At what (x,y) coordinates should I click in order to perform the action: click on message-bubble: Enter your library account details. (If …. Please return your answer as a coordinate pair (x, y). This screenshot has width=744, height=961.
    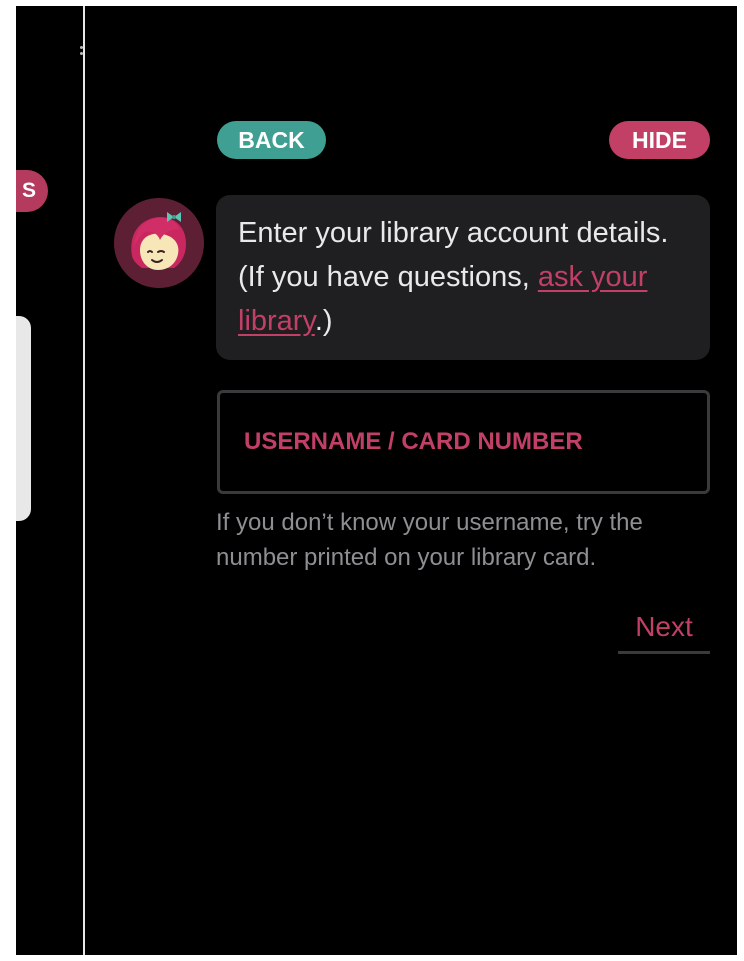
    Looking at the image, I should click on (463, 277).